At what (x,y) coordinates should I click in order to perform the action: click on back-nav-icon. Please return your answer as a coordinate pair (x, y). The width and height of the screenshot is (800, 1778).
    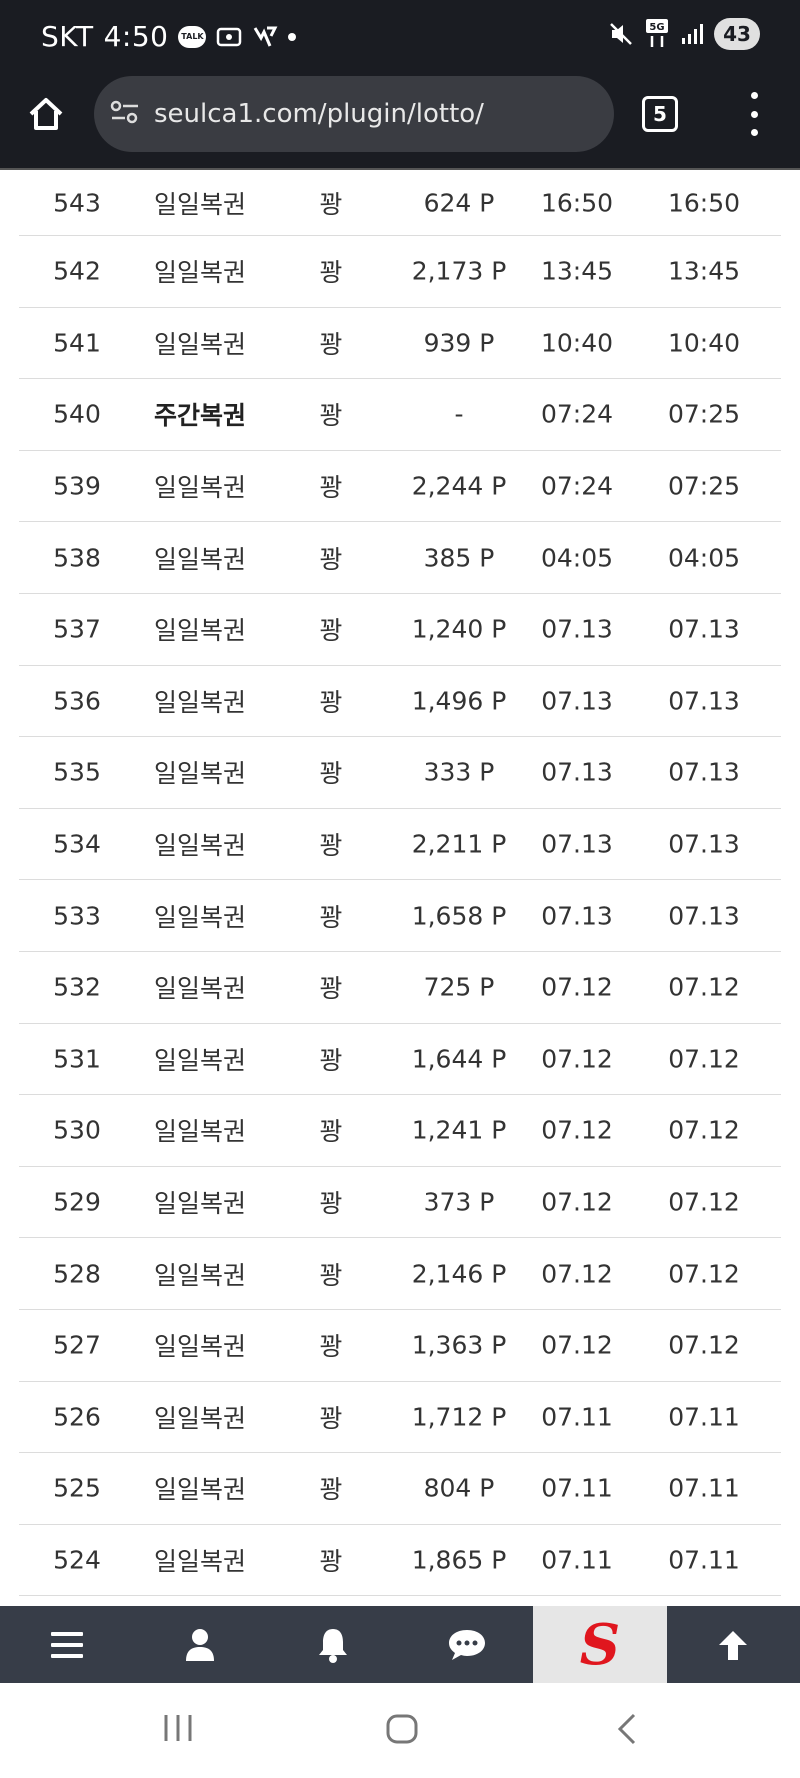
    Looking at the image, I should click on (626, 1731).